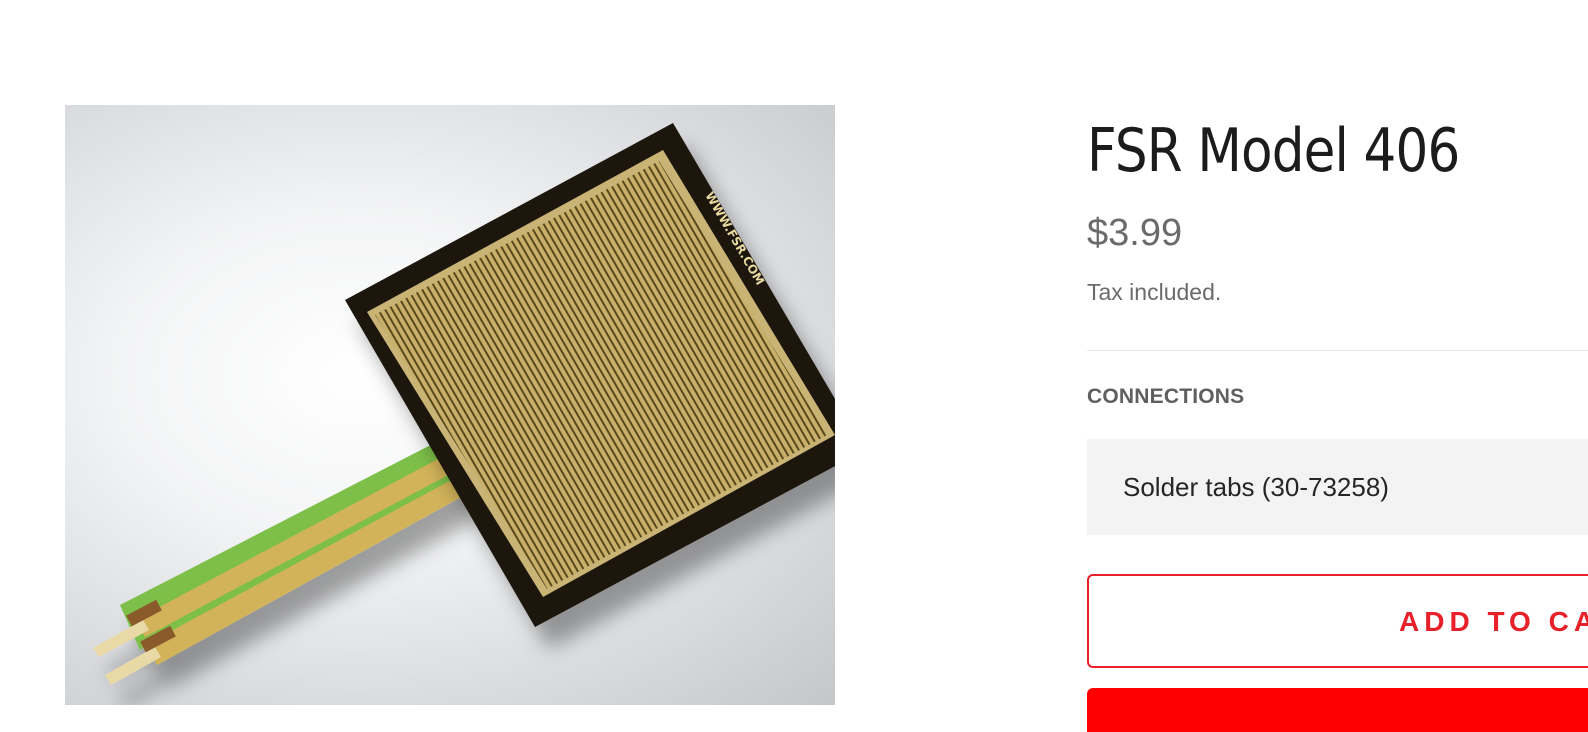 This screenshot has height=732, width=1588. Describe the element at coordinates (1154, 292) in the screenshot. I see `tax-note: Tax included.` at that location.